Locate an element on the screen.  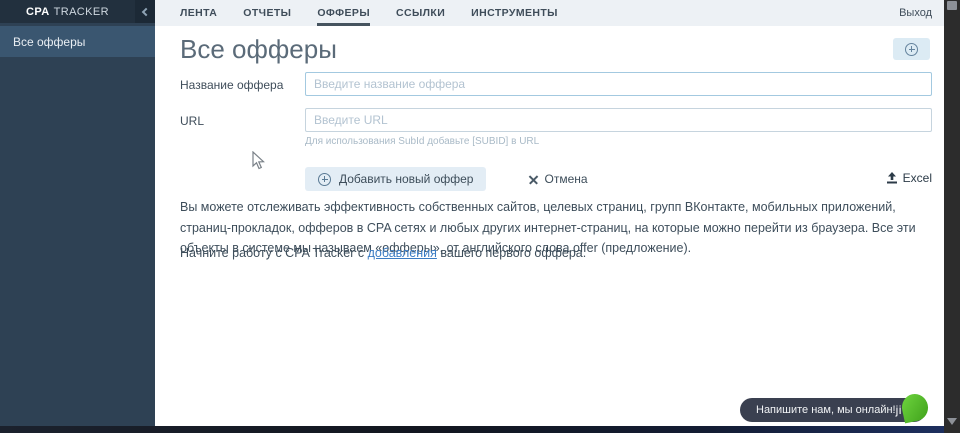
url-input is located at coordinates (618, 120).